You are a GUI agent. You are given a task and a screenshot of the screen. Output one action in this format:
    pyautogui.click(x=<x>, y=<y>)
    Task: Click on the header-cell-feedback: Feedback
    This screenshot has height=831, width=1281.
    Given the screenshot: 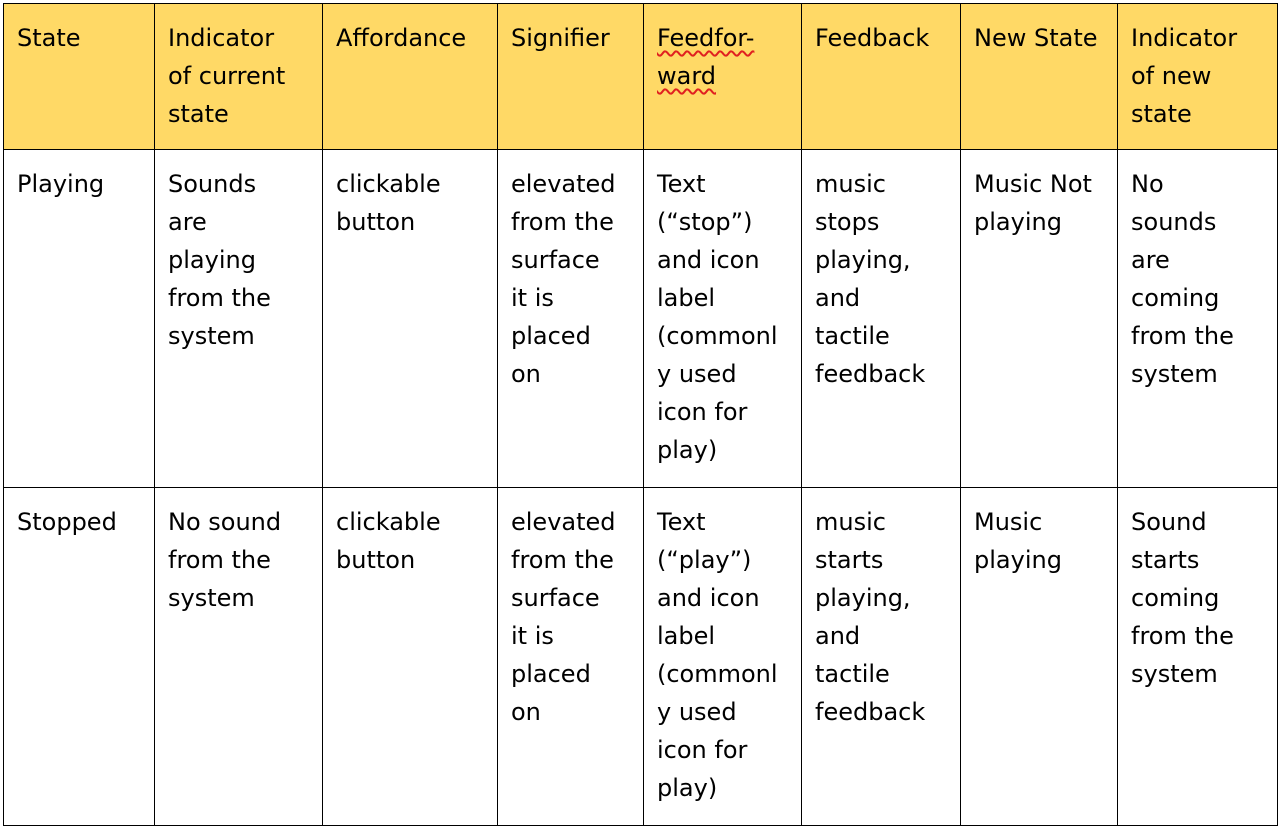 What is the action you would take?
    pyautogui.click(x=881, y=76)
    